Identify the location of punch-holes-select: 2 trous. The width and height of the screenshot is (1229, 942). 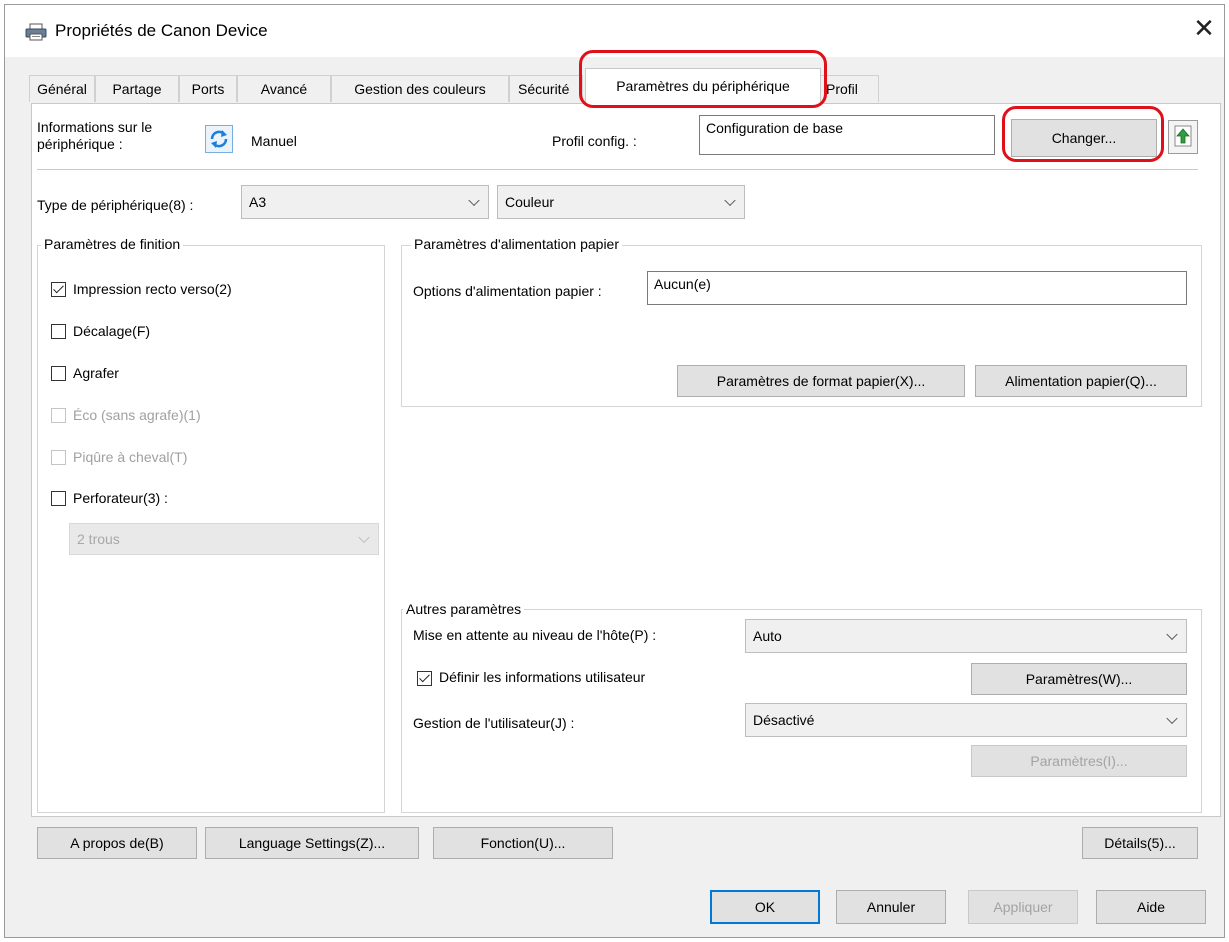
(224, 539).